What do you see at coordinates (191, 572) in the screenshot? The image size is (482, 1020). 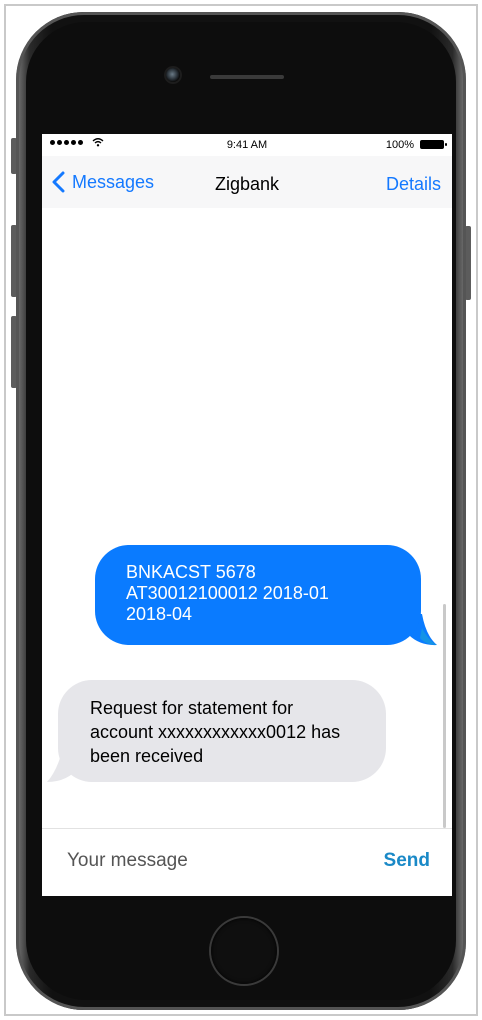 I see `message-line: BNKACST 5678` at bounding box center [191, 572].